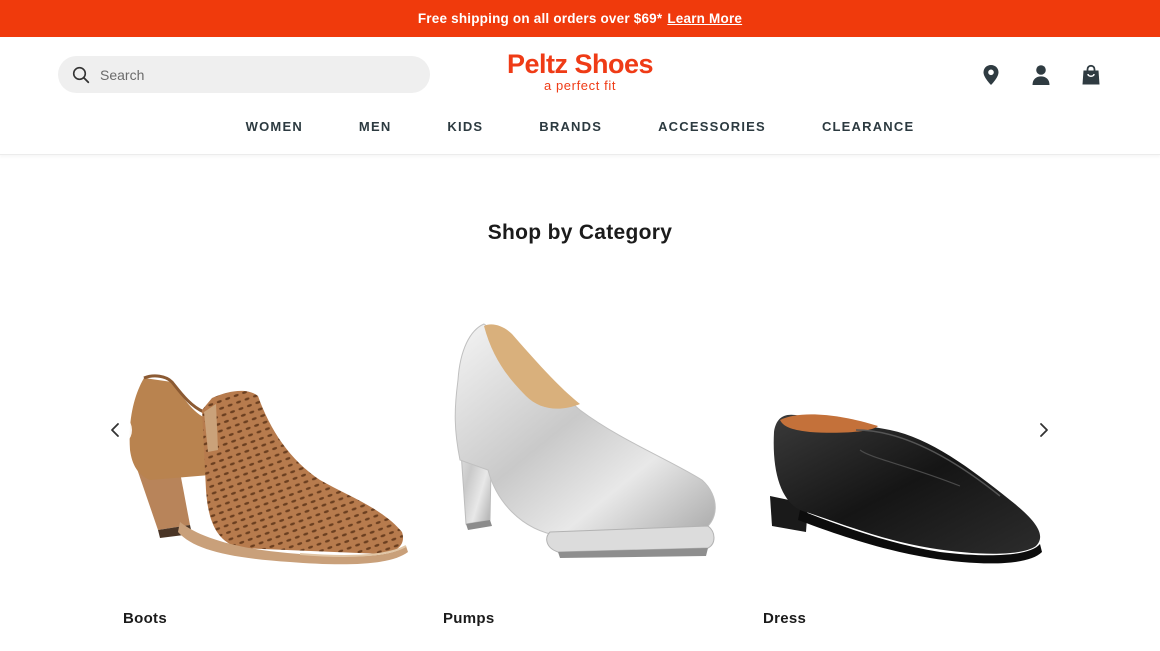  Describe the element at coordinates (906, 489) in the screenshot. I see `dress-image` at that location.